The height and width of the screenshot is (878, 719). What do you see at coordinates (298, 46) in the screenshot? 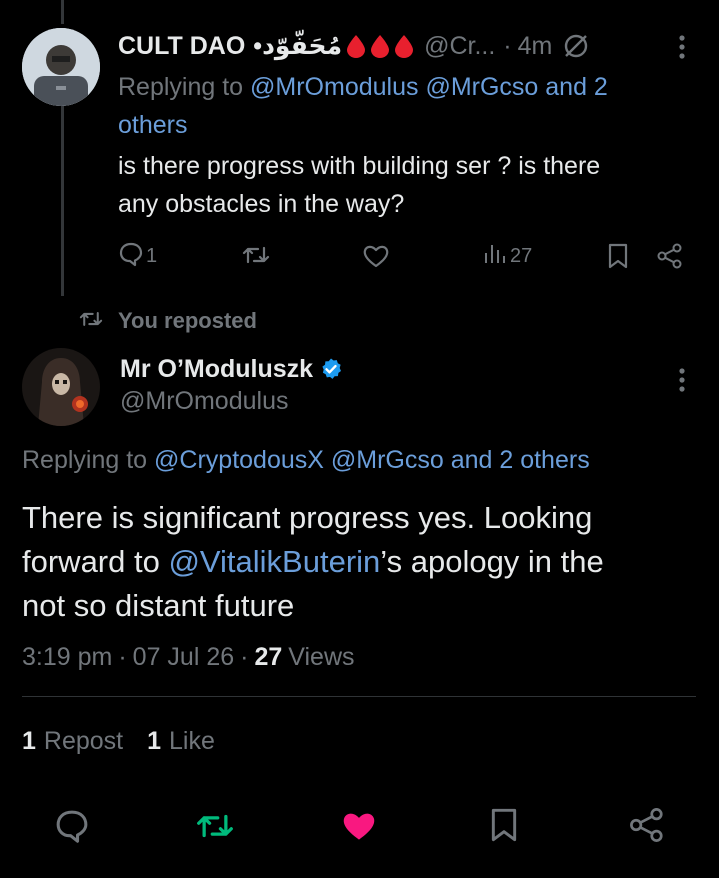
I see `reply-author-suffix: •مُحَفّوّد` at bounding box center [298, 46].